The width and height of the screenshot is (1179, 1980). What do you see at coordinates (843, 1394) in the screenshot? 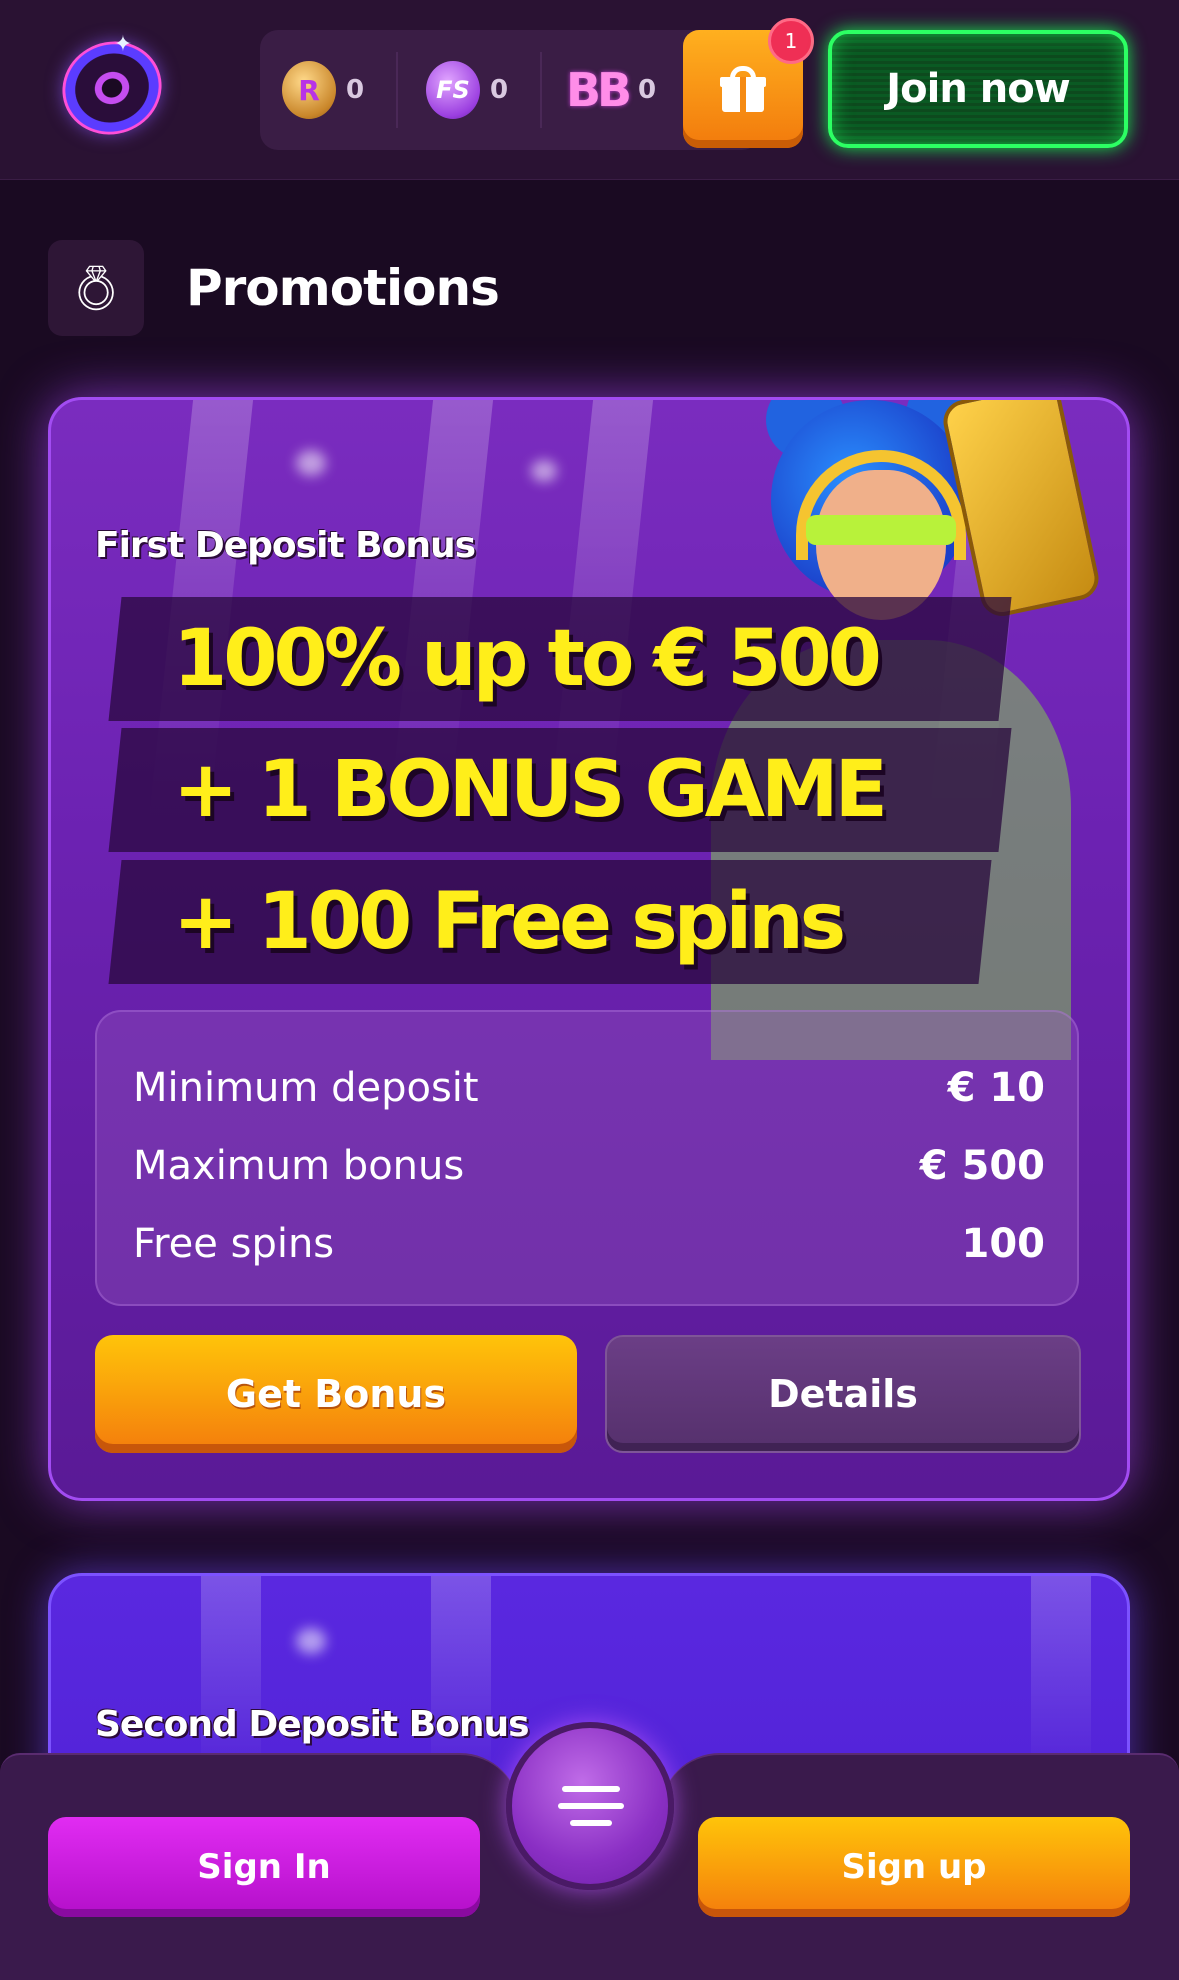
I see `details-button: Details` at bounding box center [843, 1394].